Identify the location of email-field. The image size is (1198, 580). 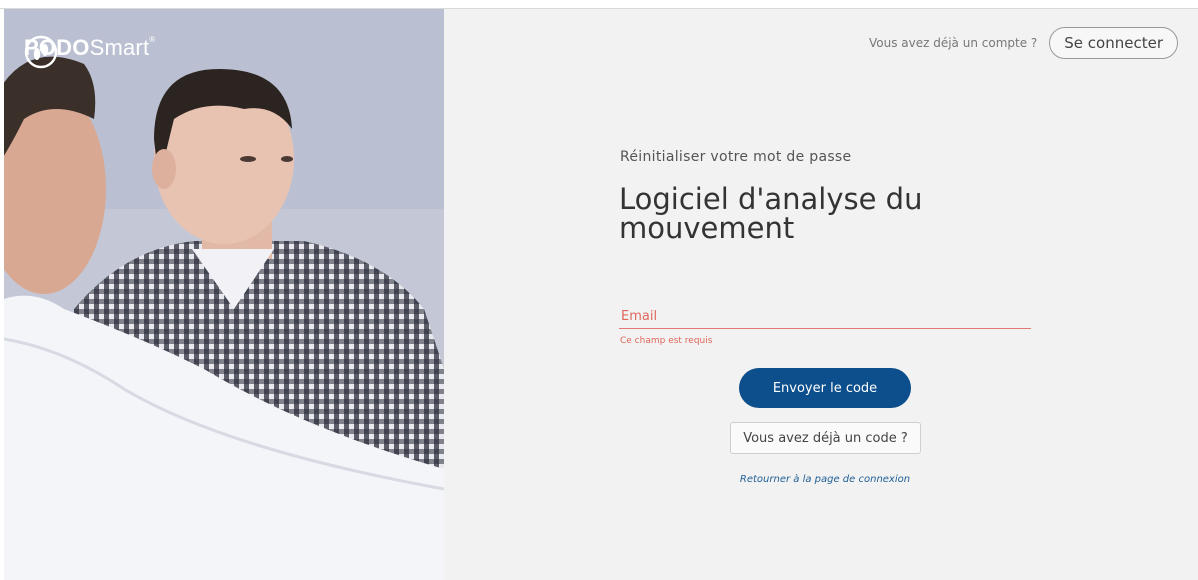
(825, 317).